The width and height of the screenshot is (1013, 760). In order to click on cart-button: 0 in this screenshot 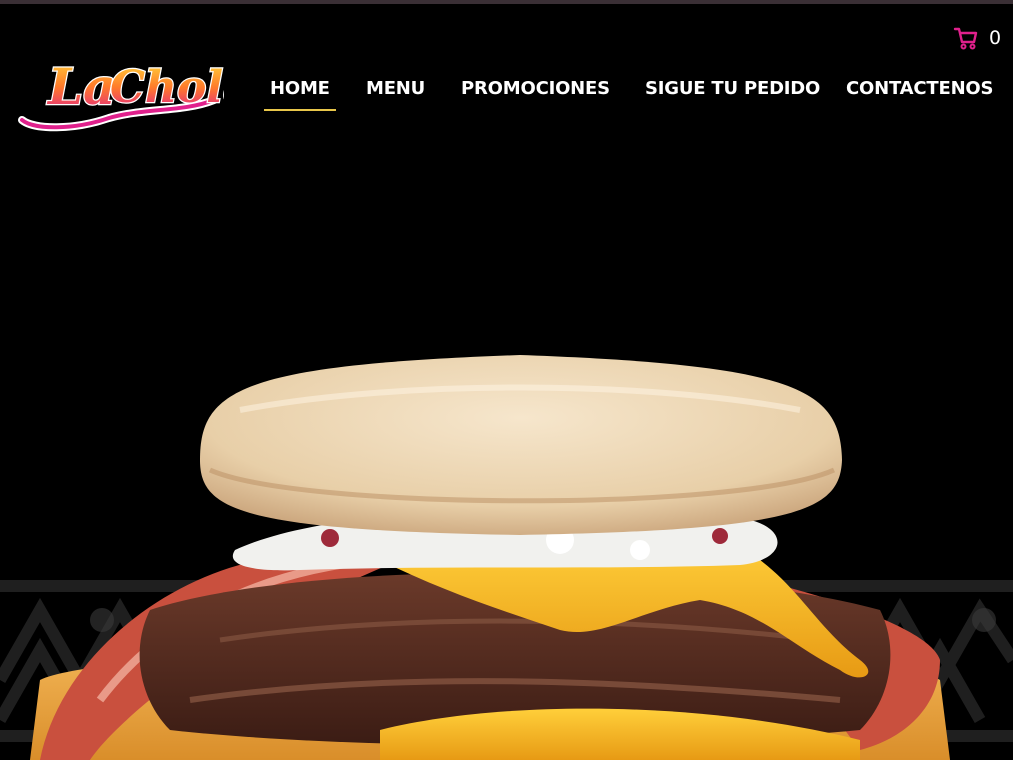, I will do `click(977, 38)`.